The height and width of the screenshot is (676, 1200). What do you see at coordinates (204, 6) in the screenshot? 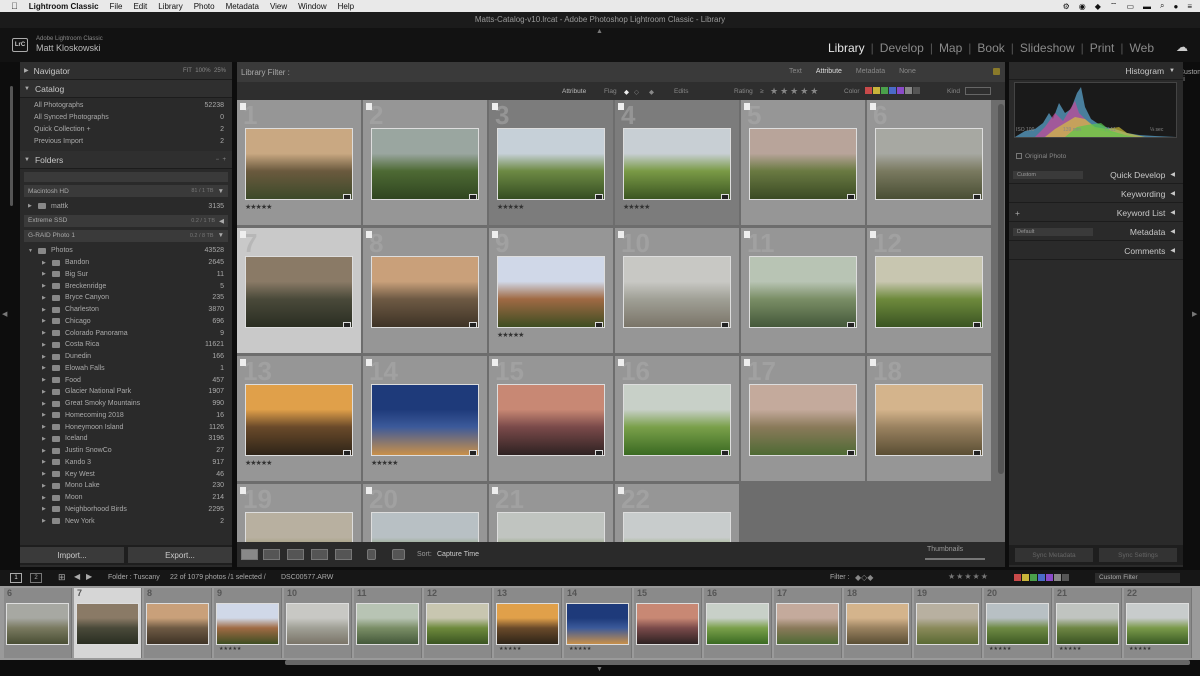
I see `menu-photo: Photo` at bounding box center [204, 6].